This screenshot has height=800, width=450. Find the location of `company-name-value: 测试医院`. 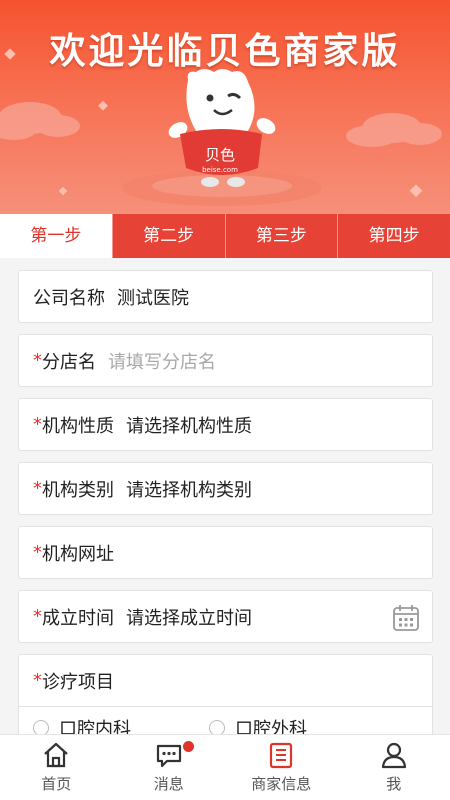

company-name-value: 测试医院 is located at coordinates (153, 298).